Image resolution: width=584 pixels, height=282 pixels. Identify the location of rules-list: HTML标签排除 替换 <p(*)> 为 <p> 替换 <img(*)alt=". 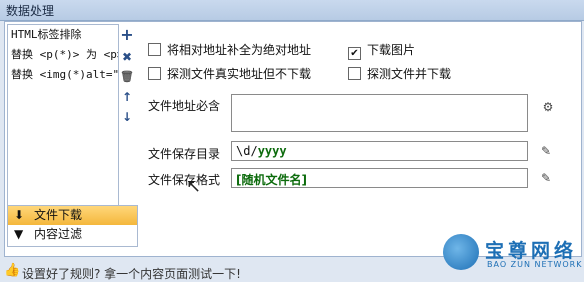
(63, 115).